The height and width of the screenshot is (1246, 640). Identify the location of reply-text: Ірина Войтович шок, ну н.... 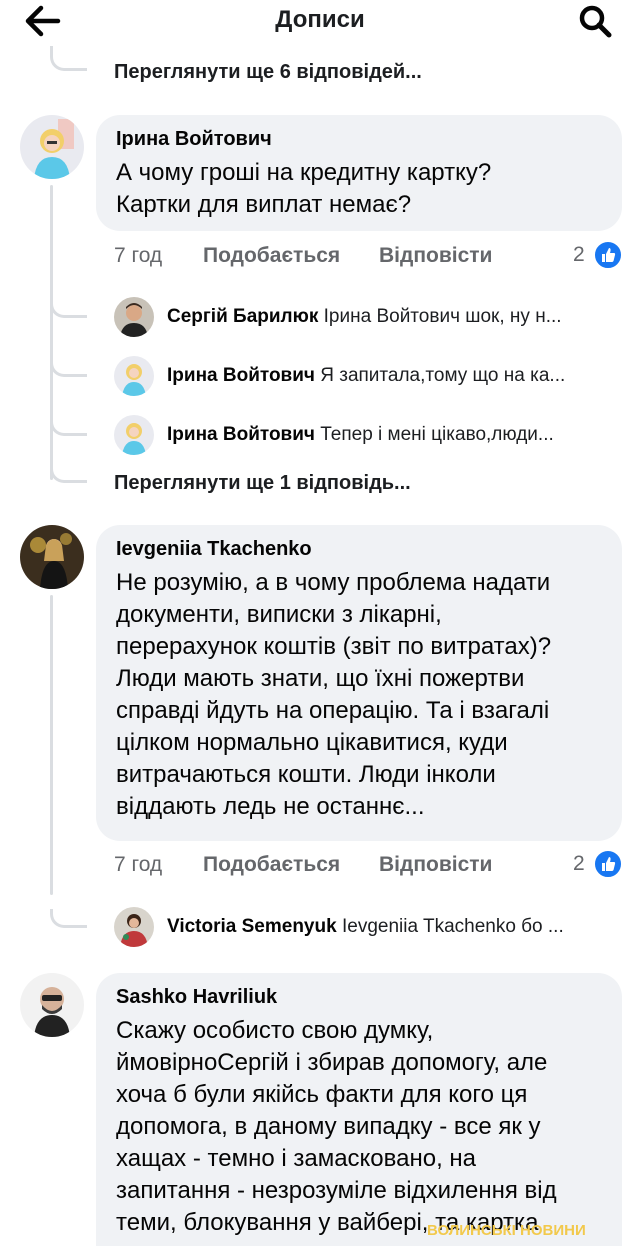
(442, 316).